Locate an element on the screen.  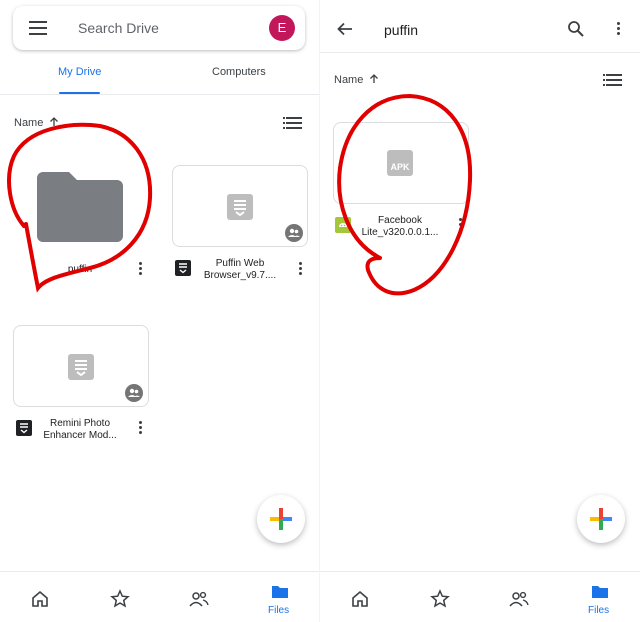
file-name-line: Remini Photo is located at coordinates (80, 423).